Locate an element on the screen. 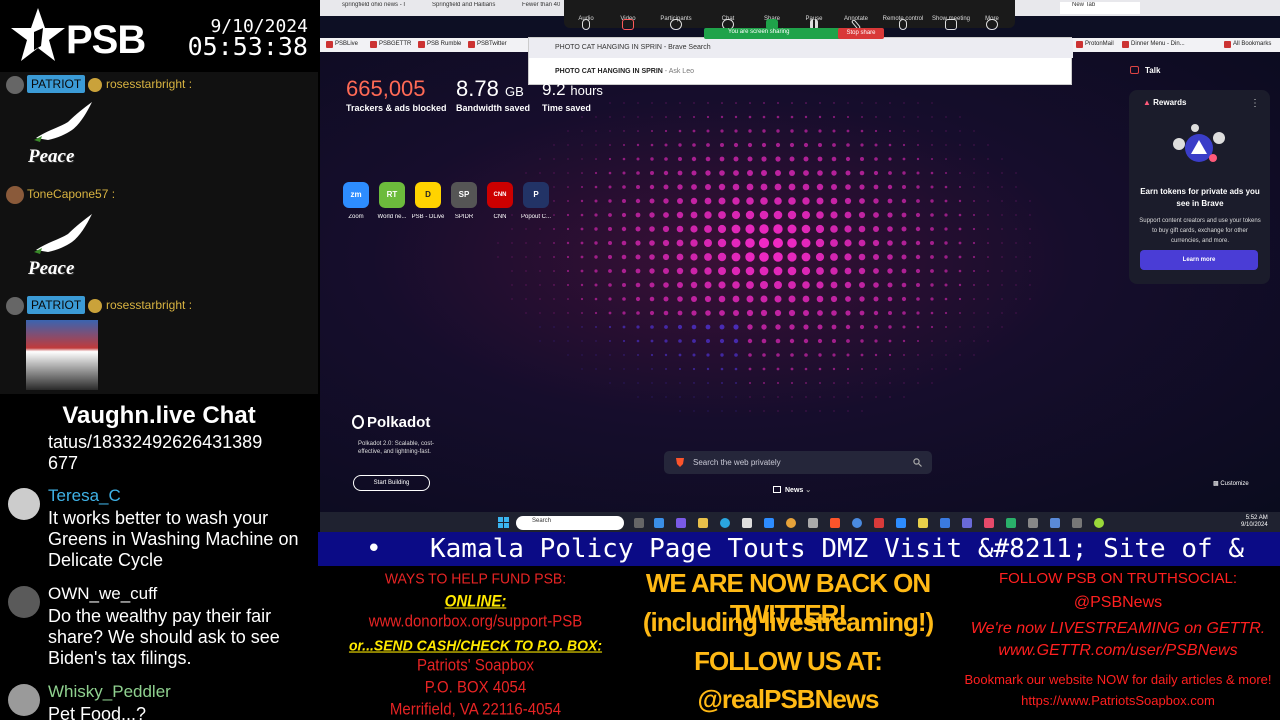 The width and height of the screenshot is (1280, 720). zoom-audio-button: Audio is located at coordinates (586, 23).